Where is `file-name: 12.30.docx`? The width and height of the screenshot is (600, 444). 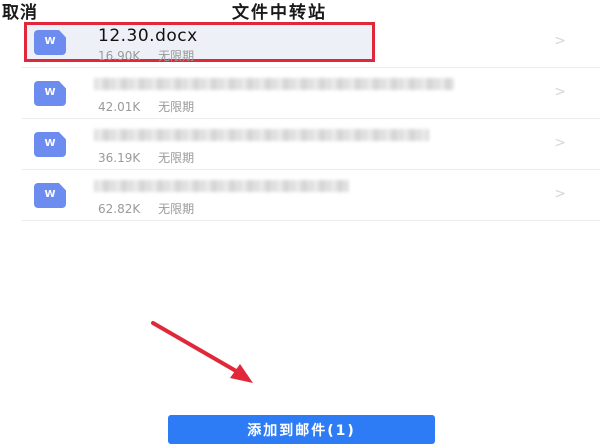
file-name: 12.30.docx is located at coordinates (148, 36).